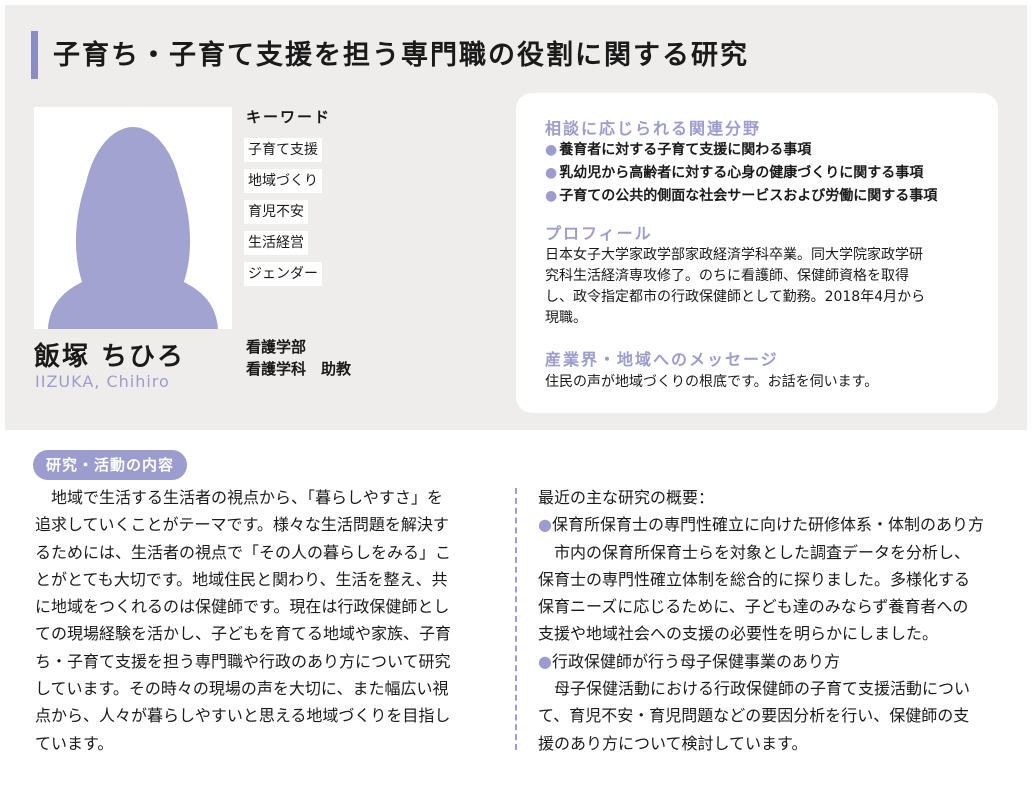 This screenshot has width=1032, height=790. I want to click on consult-item: ● 子育ての公共的側面な社会サービスおよび労働に関する事項, so click(741, 196).